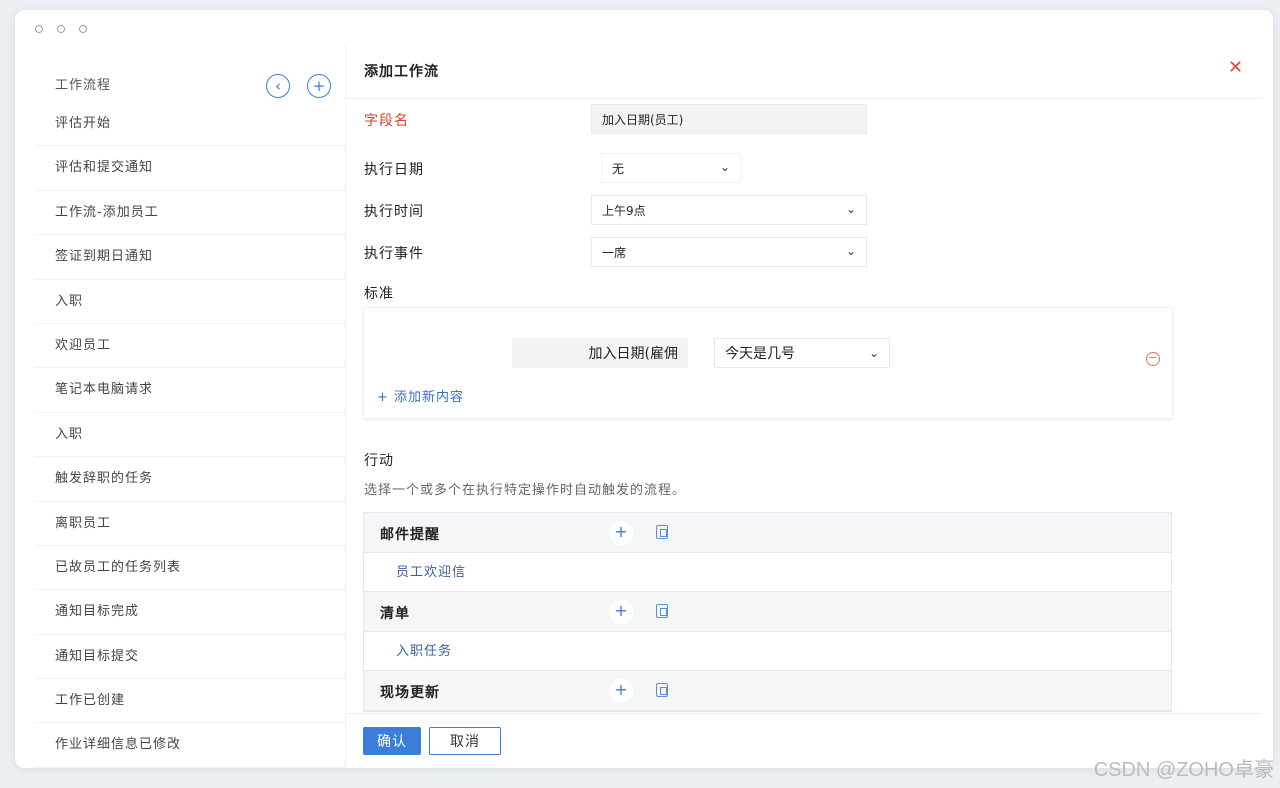  Describe the element at coordinates (420, 395) in the screenshot. I see `add-criteria-link: + 添加新内容` at that location.